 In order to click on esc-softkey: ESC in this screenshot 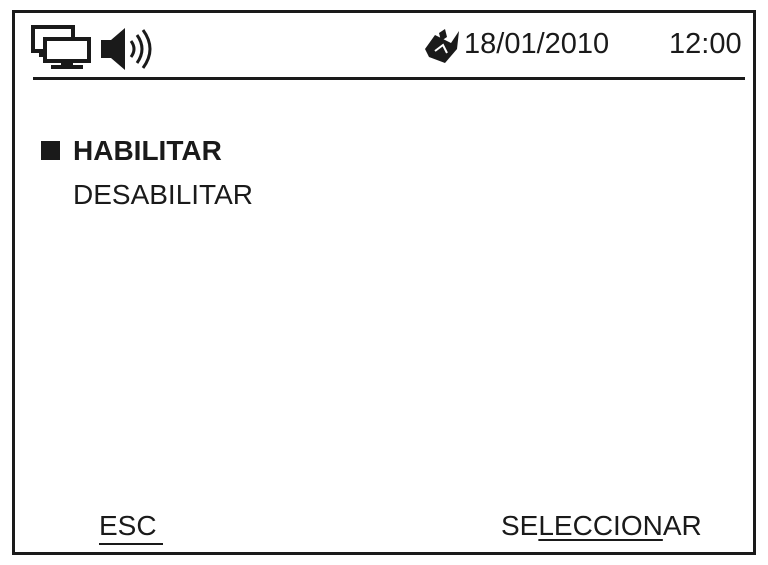, I will do `click(131, 527)`.